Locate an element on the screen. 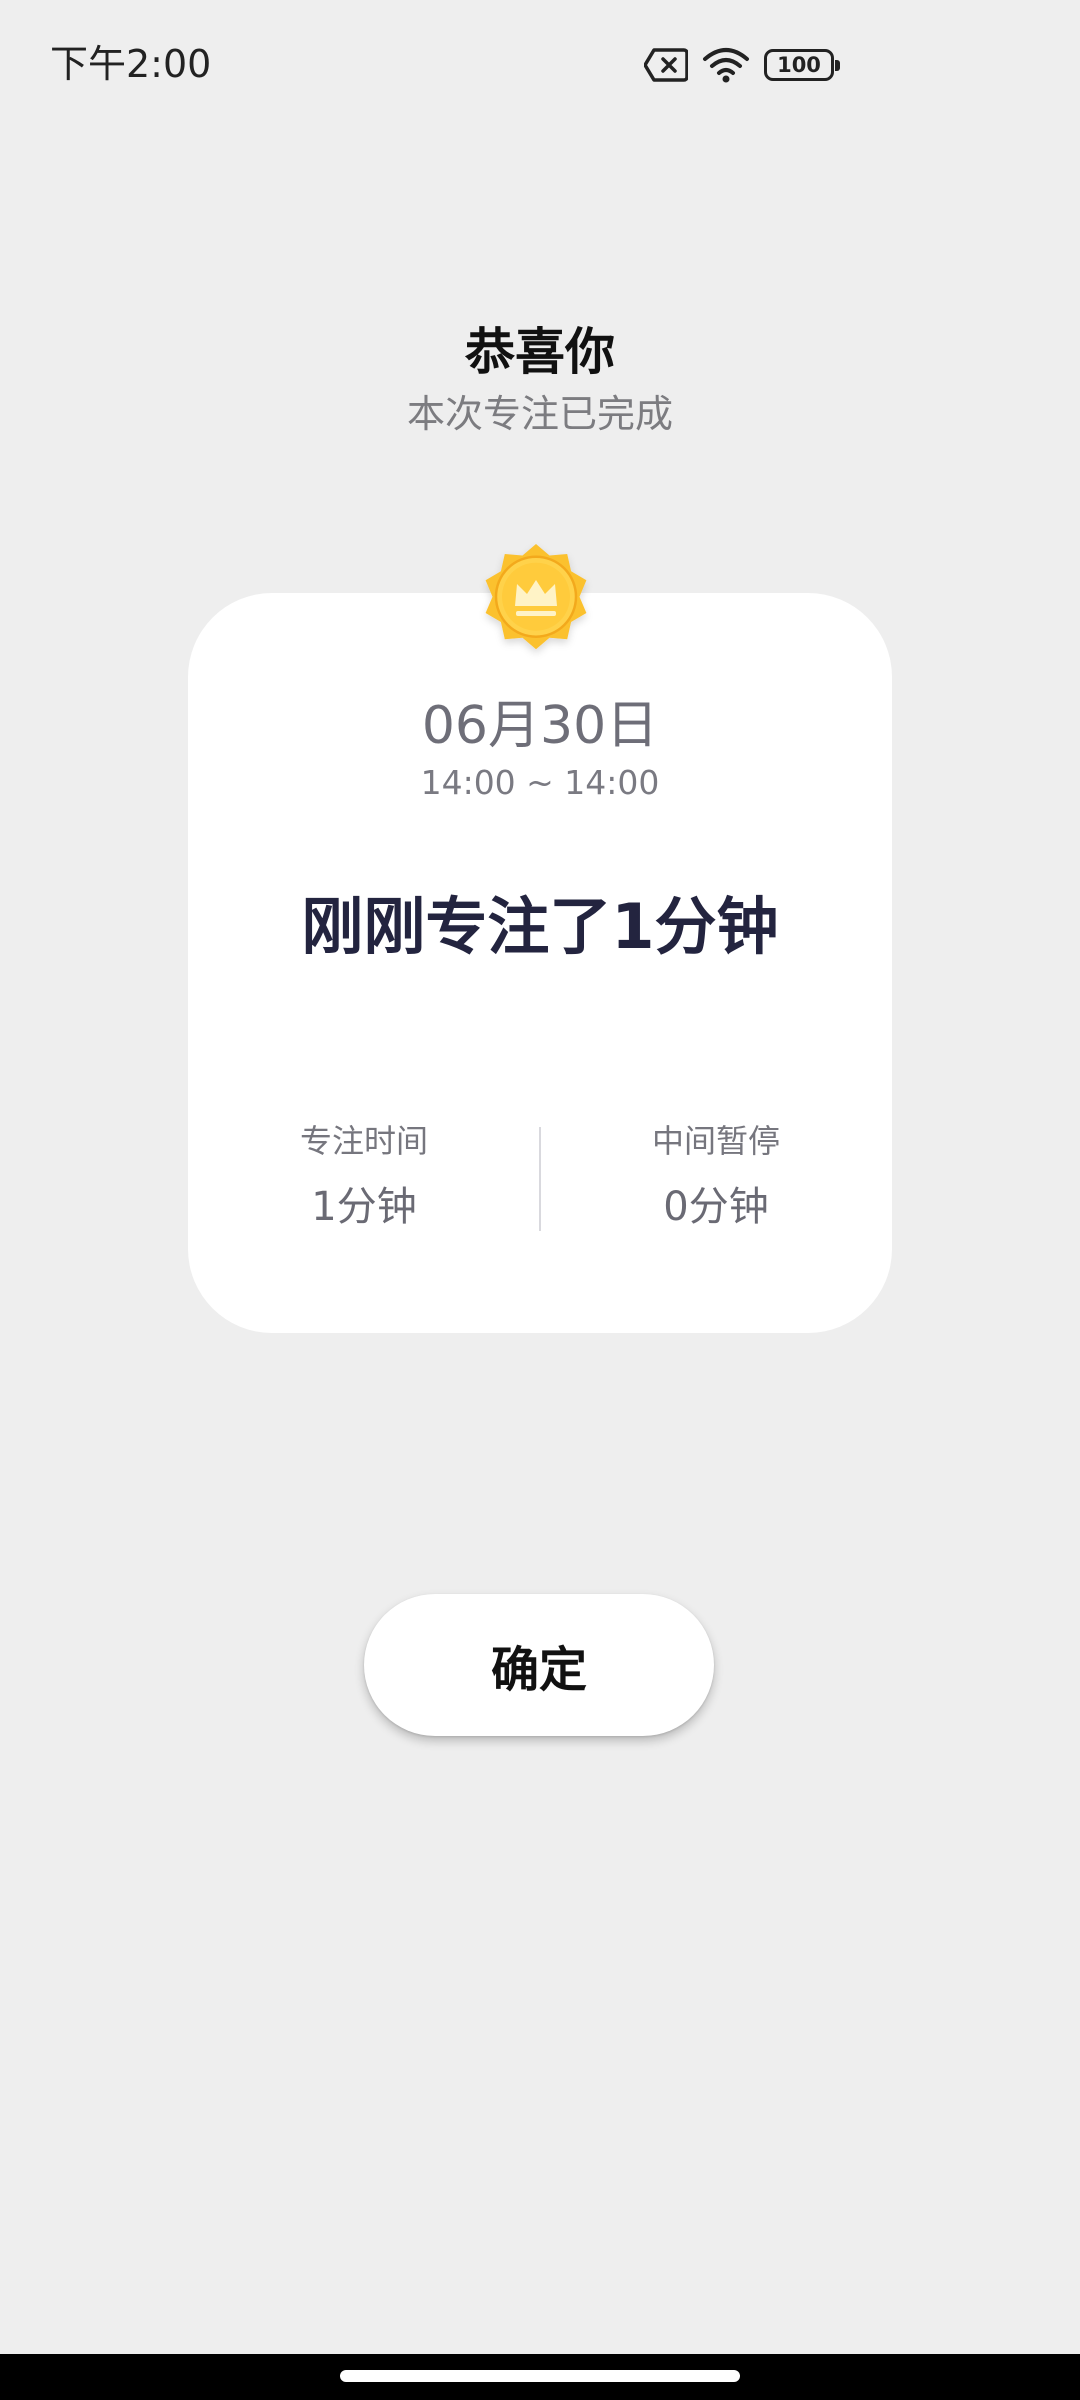 This screenshot has height=2400, width=1080. navigation-bar is located at coordinates (540, 2377).